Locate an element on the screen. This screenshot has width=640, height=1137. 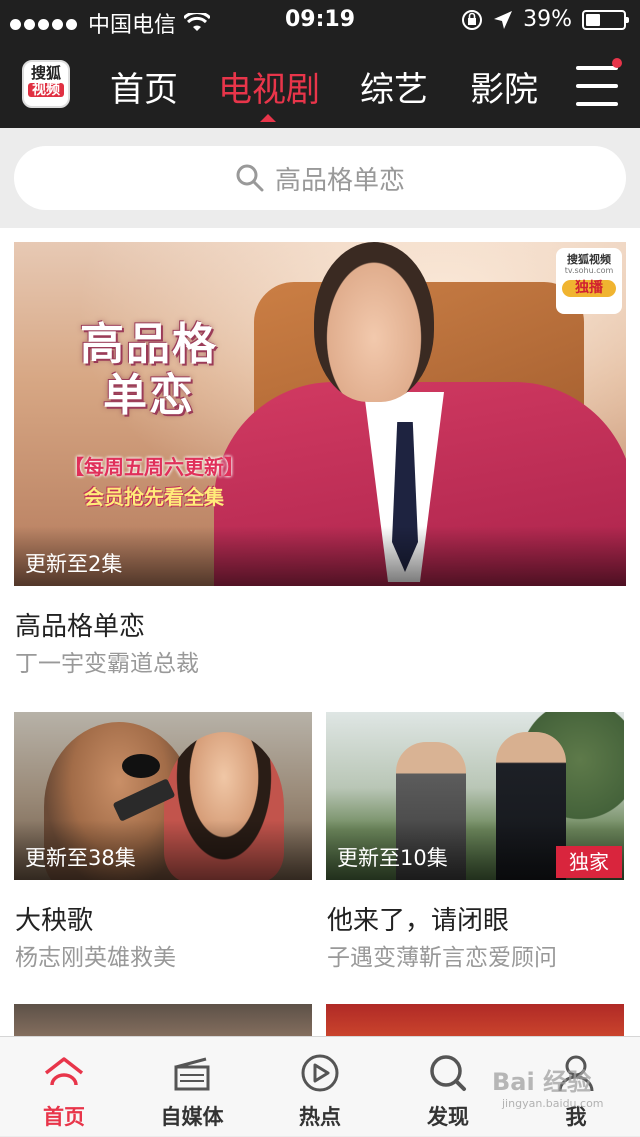
notification-dot is located at coordinates (617, 63).